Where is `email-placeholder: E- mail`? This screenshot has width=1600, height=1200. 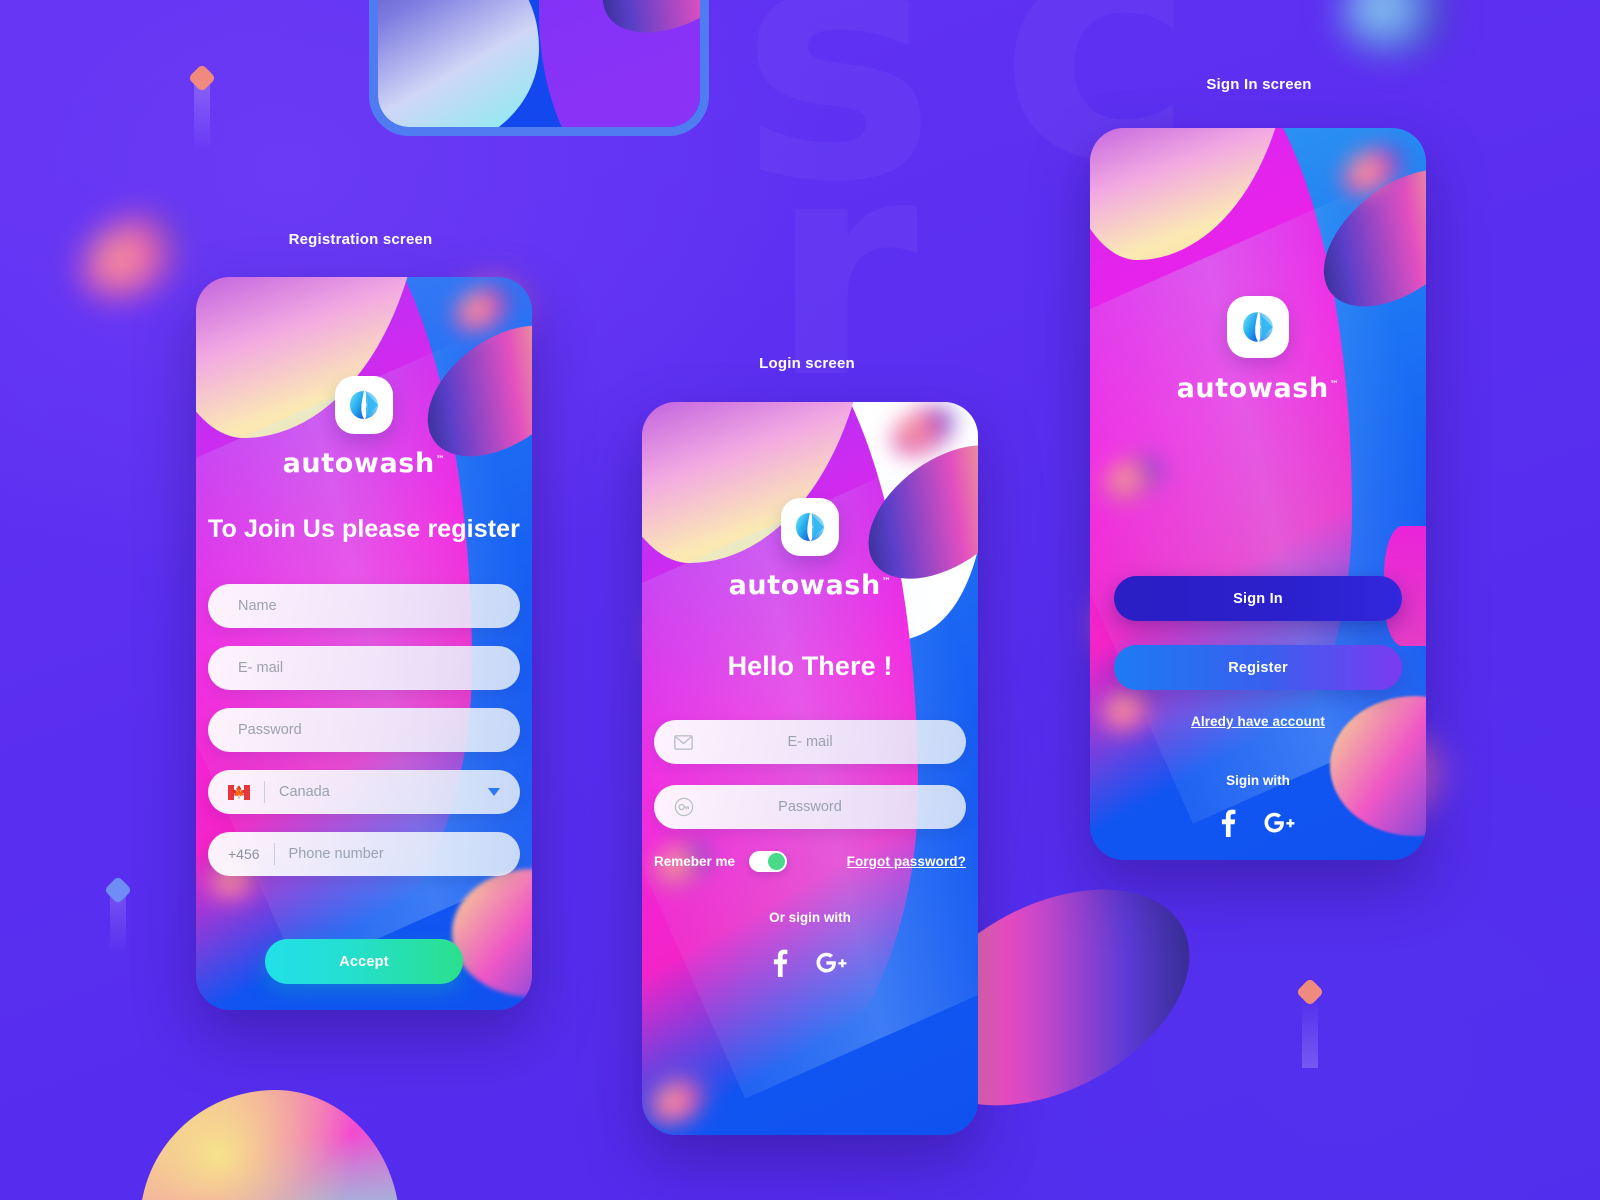 email-placeholder: E- mail is located at coordinates (261, 668).